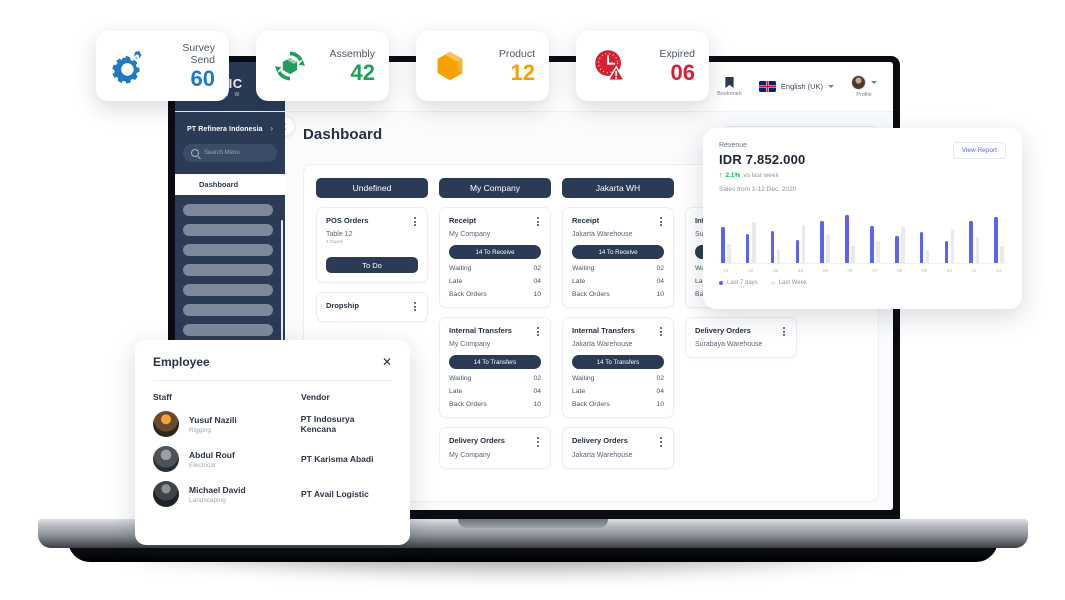 This screenshot has height=600, width=1065. What do you see at coordinates (862, 270) in the screenshot?
I see `chart-x-axis: 01 02 03 04 05 06 07 08 09 10 11 12` at bounding box center [862, 270].